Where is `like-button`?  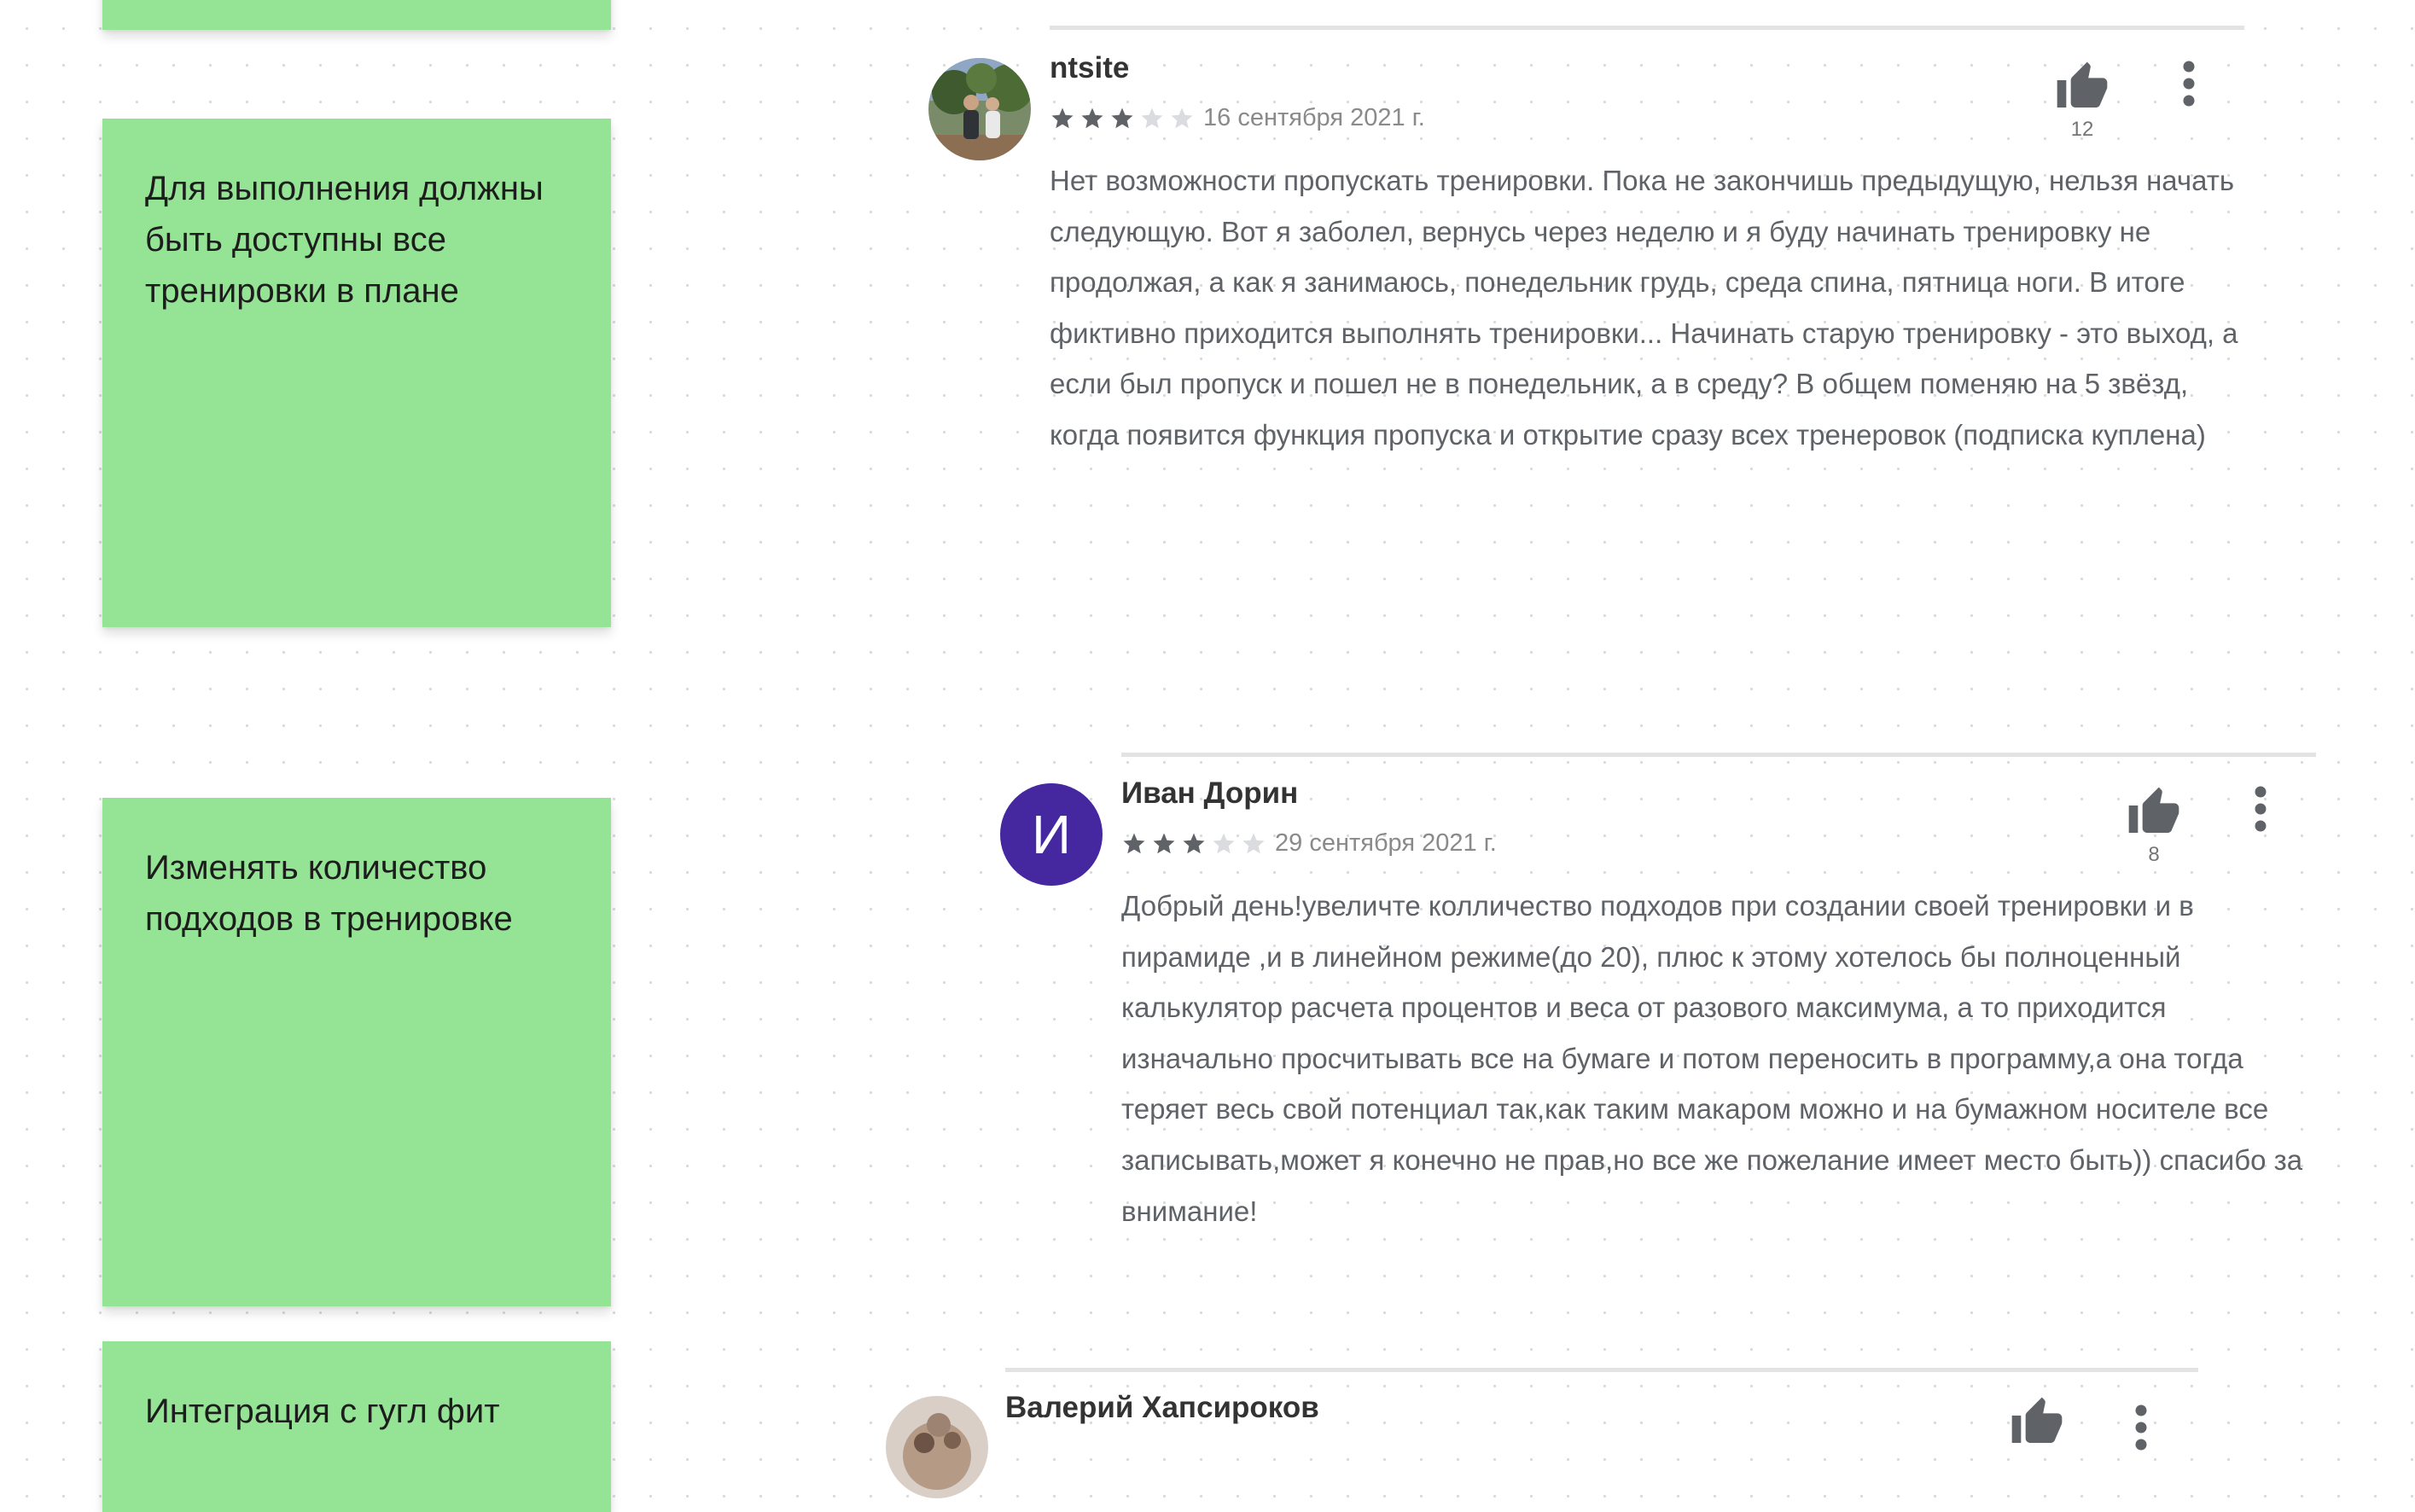
like-button is located at coordinates (2037, 1422).